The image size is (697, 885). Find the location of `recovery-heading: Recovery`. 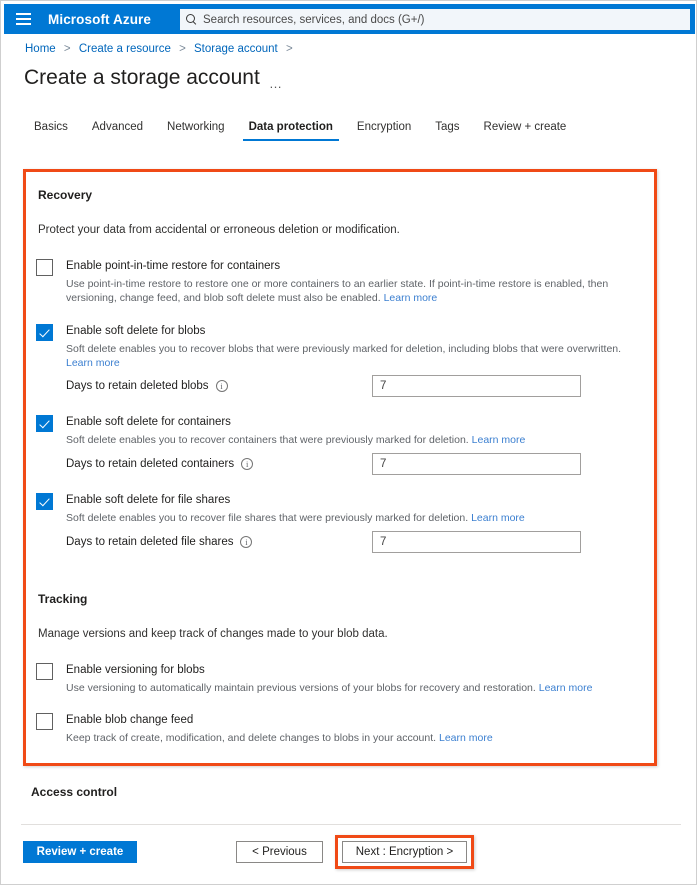

recovery-heading: Recovery is located at coordinates (65, 195).